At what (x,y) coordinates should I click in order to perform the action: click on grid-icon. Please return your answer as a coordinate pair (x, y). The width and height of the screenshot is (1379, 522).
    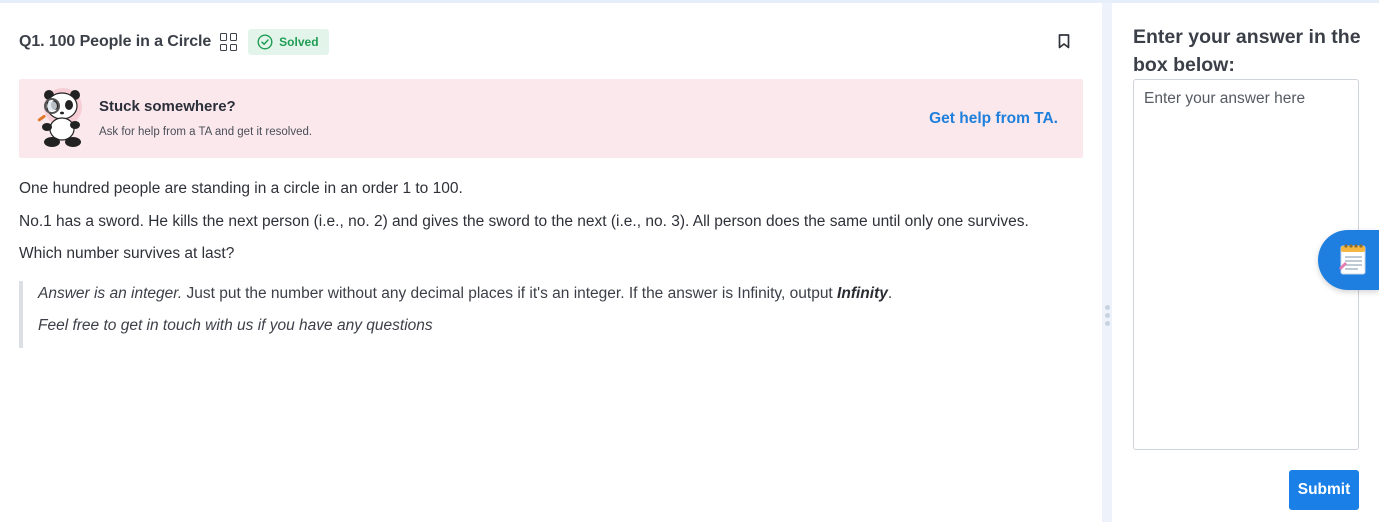
    Looking at the image, I should click on (229, 42).